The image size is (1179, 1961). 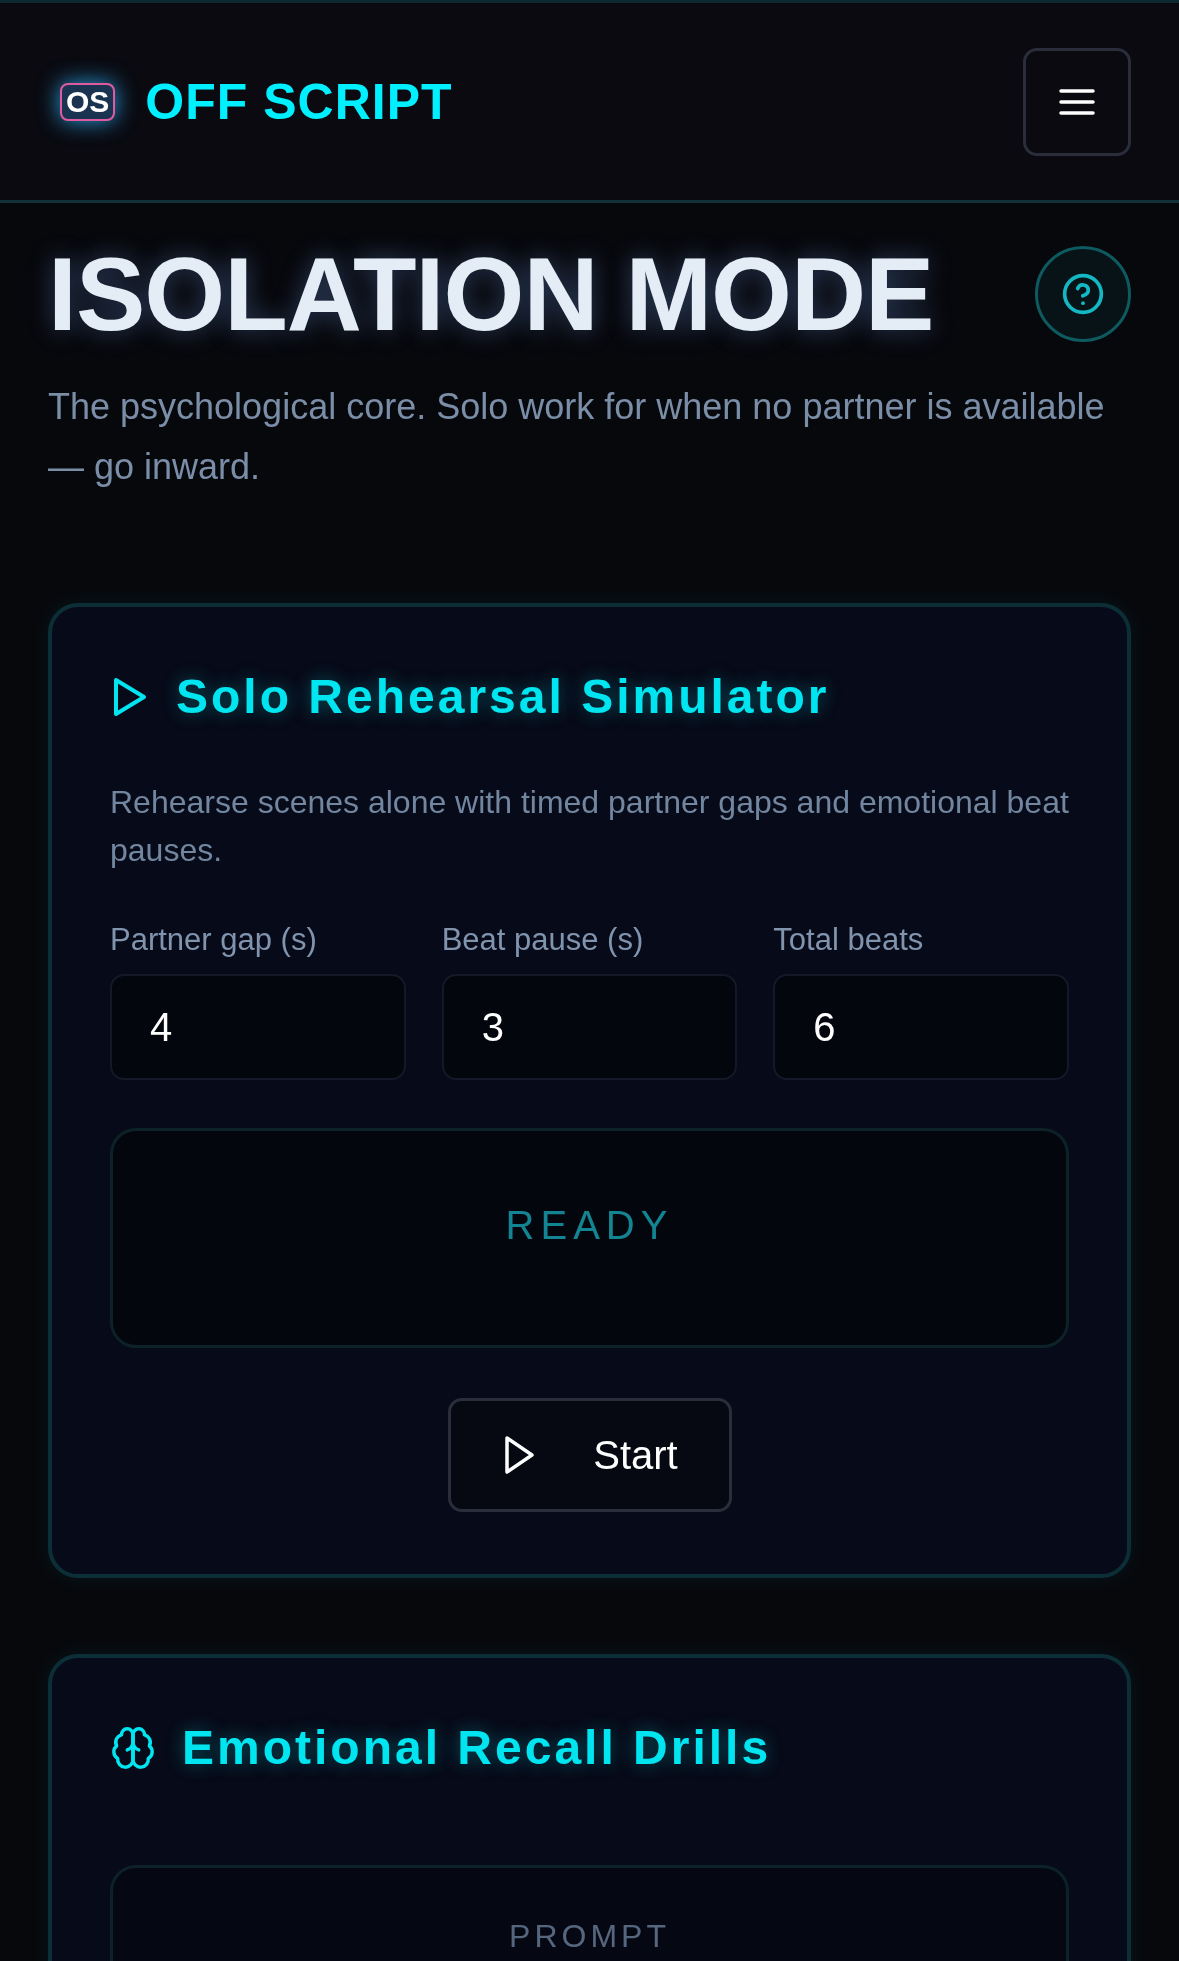 What do you see at coordinates (921, 1027) in the screenshot?
I see `number-field: 6` at bounding box center [921, 1027].